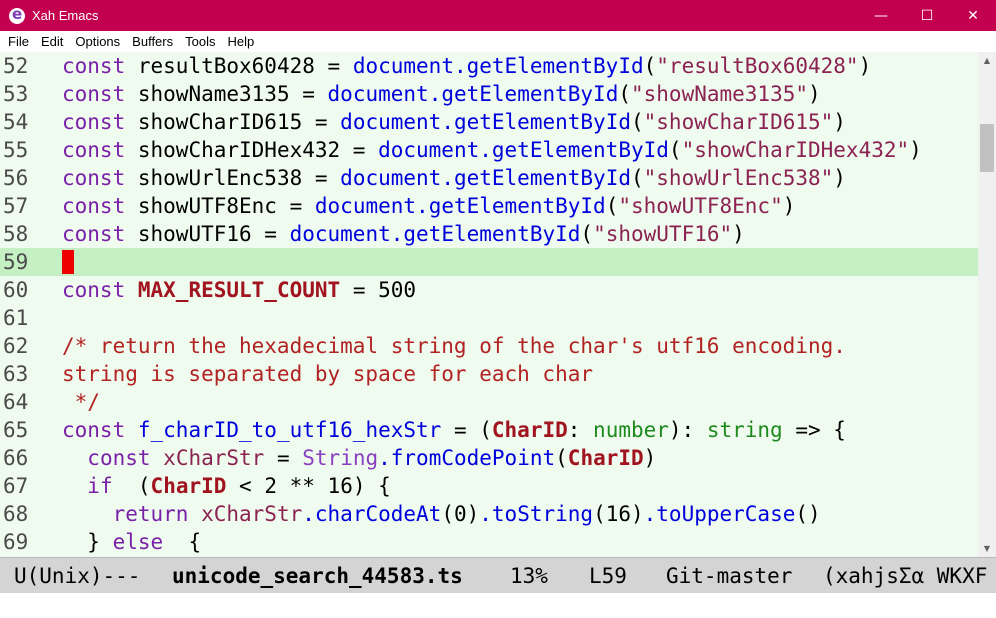  What do you see at coordinates (987, 548) in the screenshot?
I see `scroll-down-icon: ▼` at bounding box center [987, 548].